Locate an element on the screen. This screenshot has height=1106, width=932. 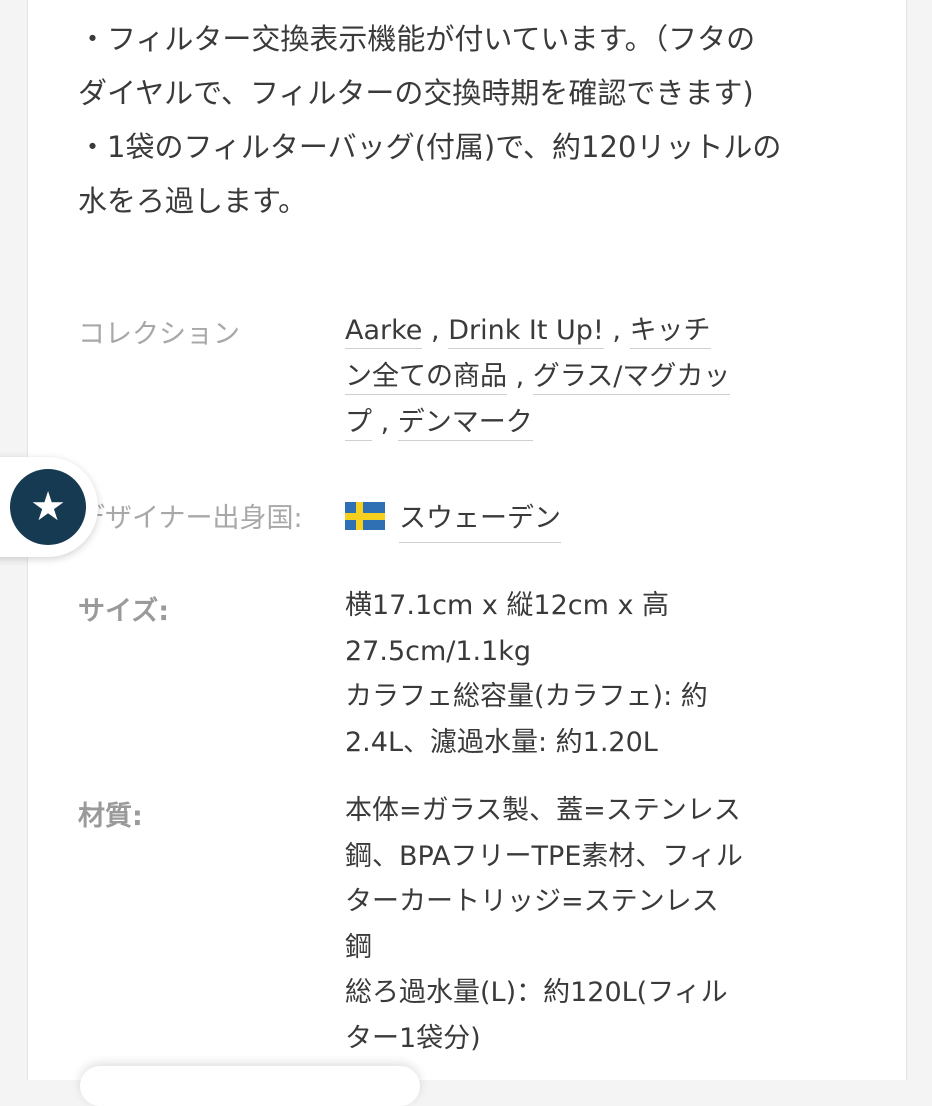
size-line: 27.5cm/1.1kg is located at coordinates (438, 651).